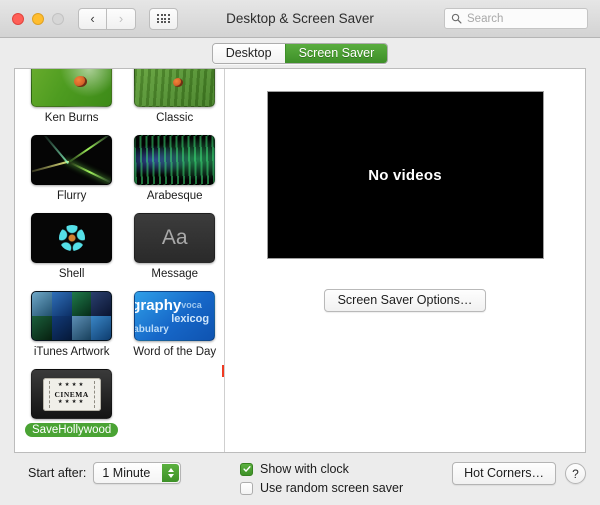 The image size is (600, 505). I want to click on start-after-group: Start after: 1 Minute, so click(105, 473).